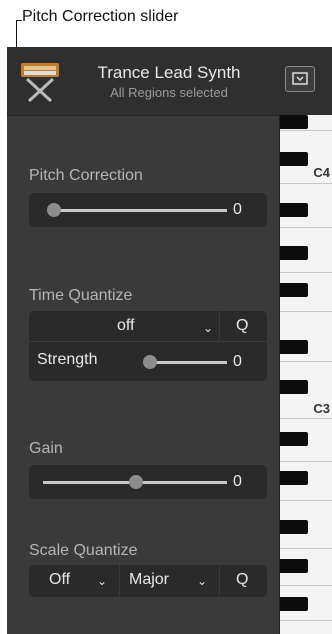  I want to click on time-quantize-select: off, so click(126, 326).